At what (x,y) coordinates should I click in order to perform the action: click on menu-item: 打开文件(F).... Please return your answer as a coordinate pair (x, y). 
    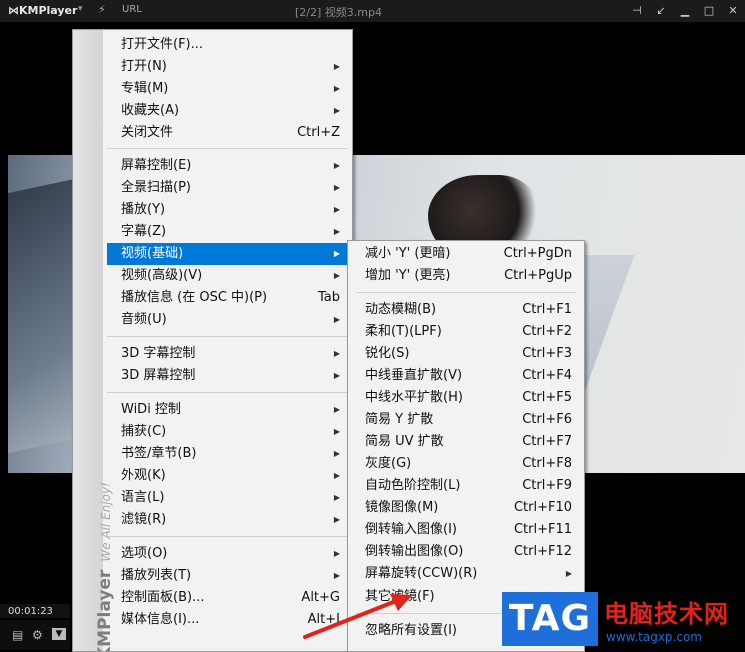
    Looking at the image, I should click on (227, 45).